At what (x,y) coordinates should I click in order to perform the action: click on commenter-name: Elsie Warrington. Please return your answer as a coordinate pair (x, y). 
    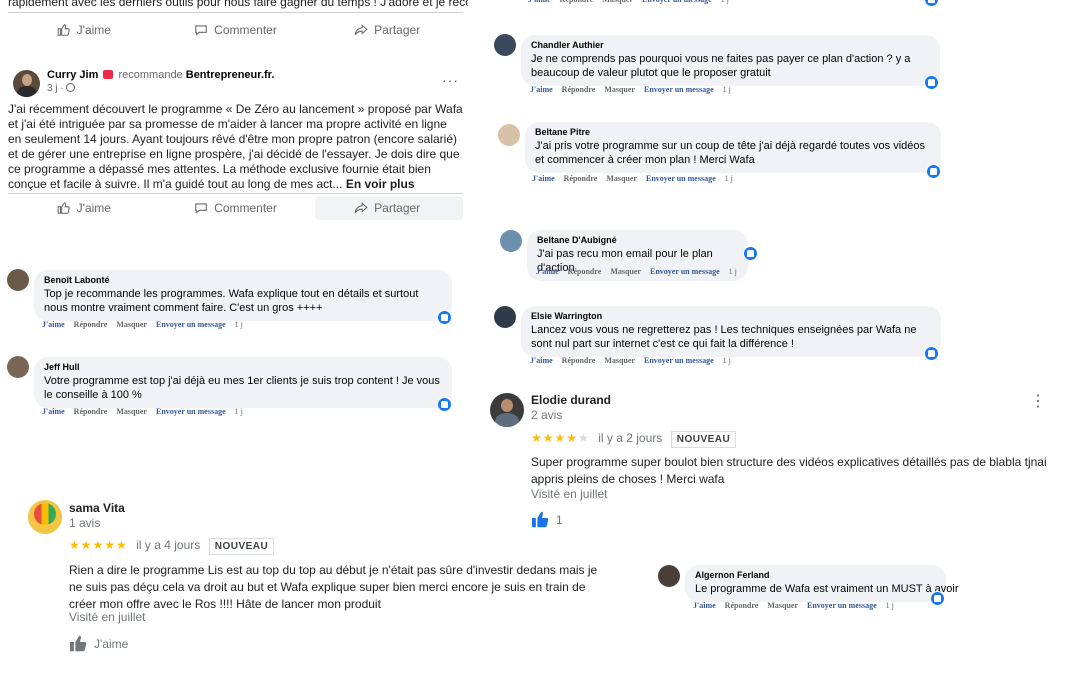
    Looking at the image, I should click on (731, 316).